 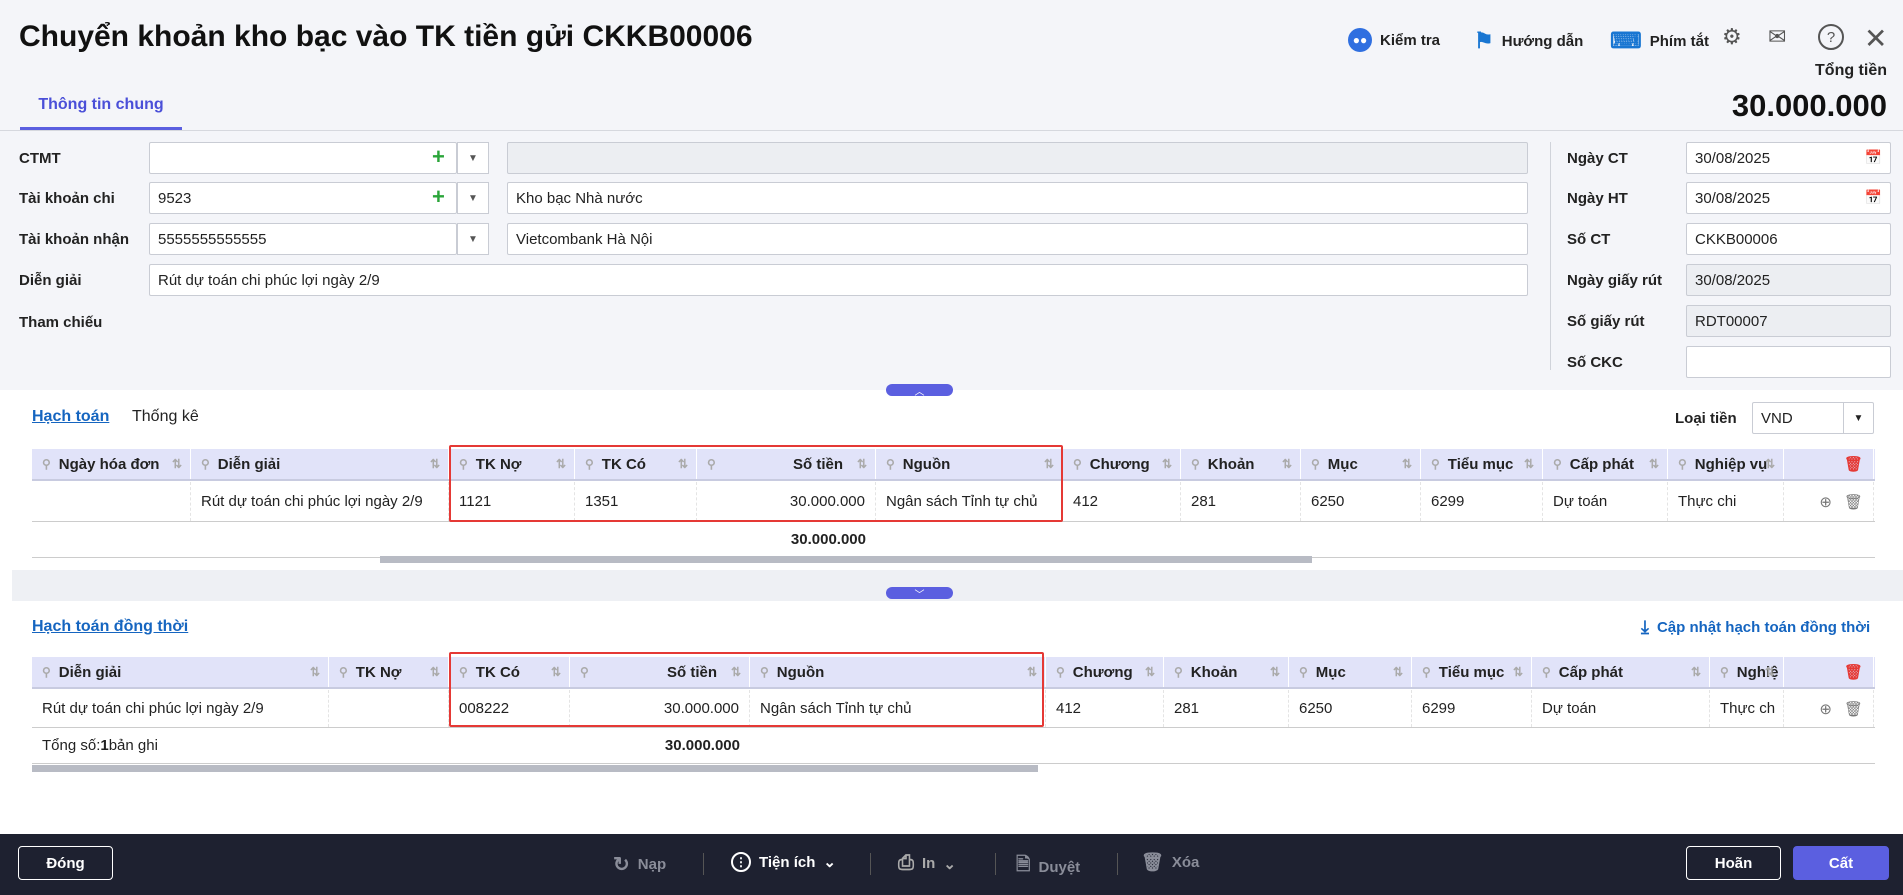 I want to click on tk-chi-dropdown: ▼, so click(x=473, y=198).